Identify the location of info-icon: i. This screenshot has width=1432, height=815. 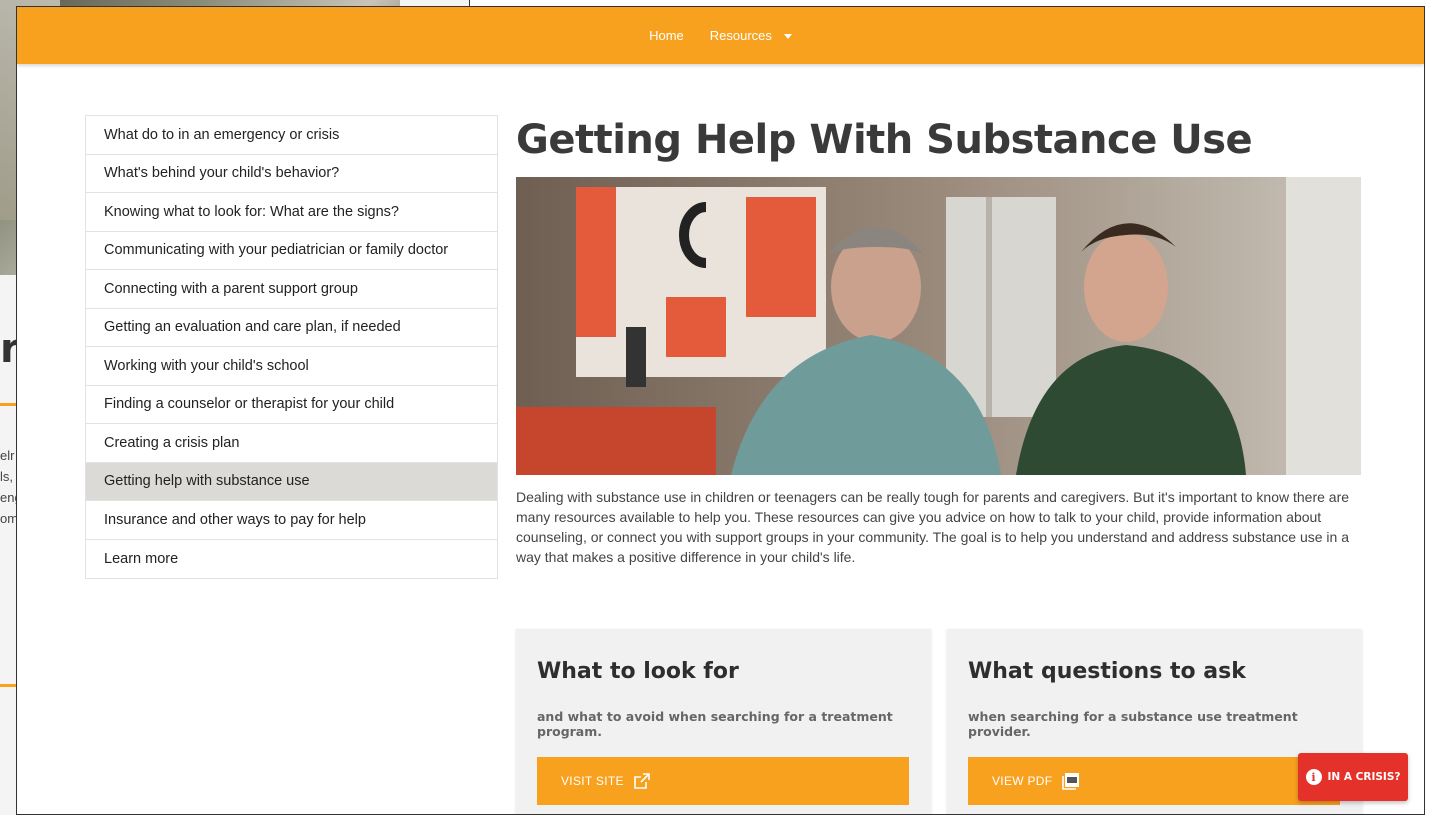
(1313, 777).